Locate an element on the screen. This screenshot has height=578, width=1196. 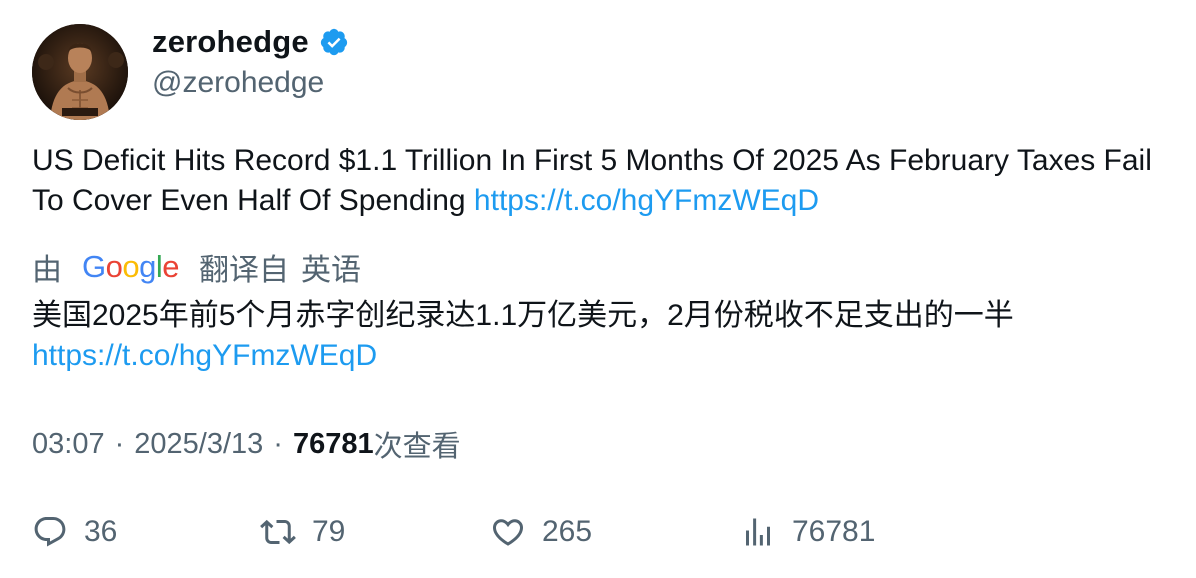
translated-body: 美国2025年前5个月赤字创纪录达1.1万亿美元，2月份税收不足支出的一半 is located at coordinates (523, 315).